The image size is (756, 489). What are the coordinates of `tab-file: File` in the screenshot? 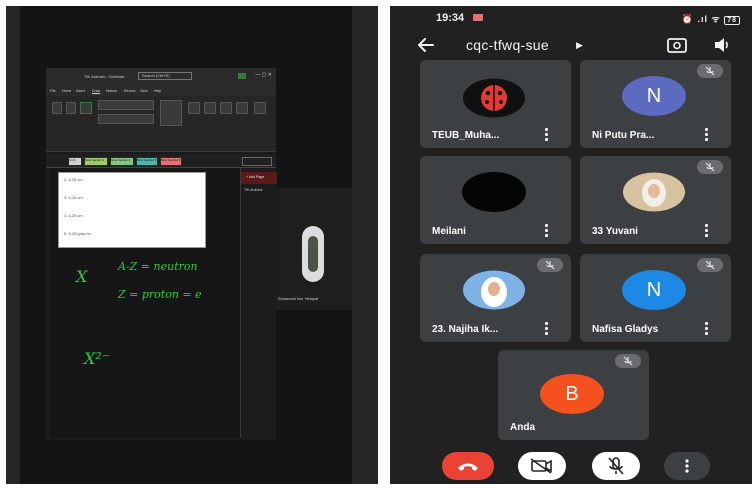 It's located at (53, 91).